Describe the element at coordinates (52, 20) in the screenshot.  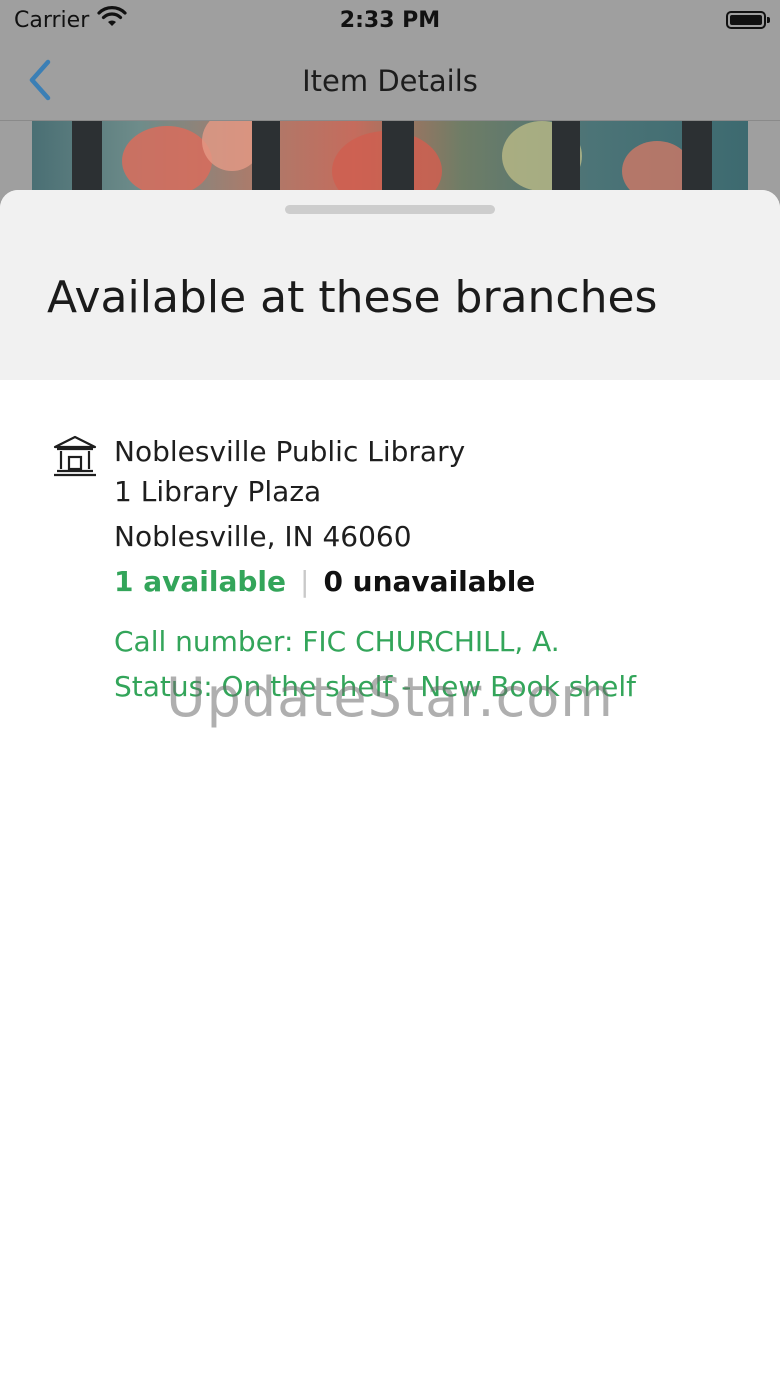
I see `carrier-label: Carrier` at that location.